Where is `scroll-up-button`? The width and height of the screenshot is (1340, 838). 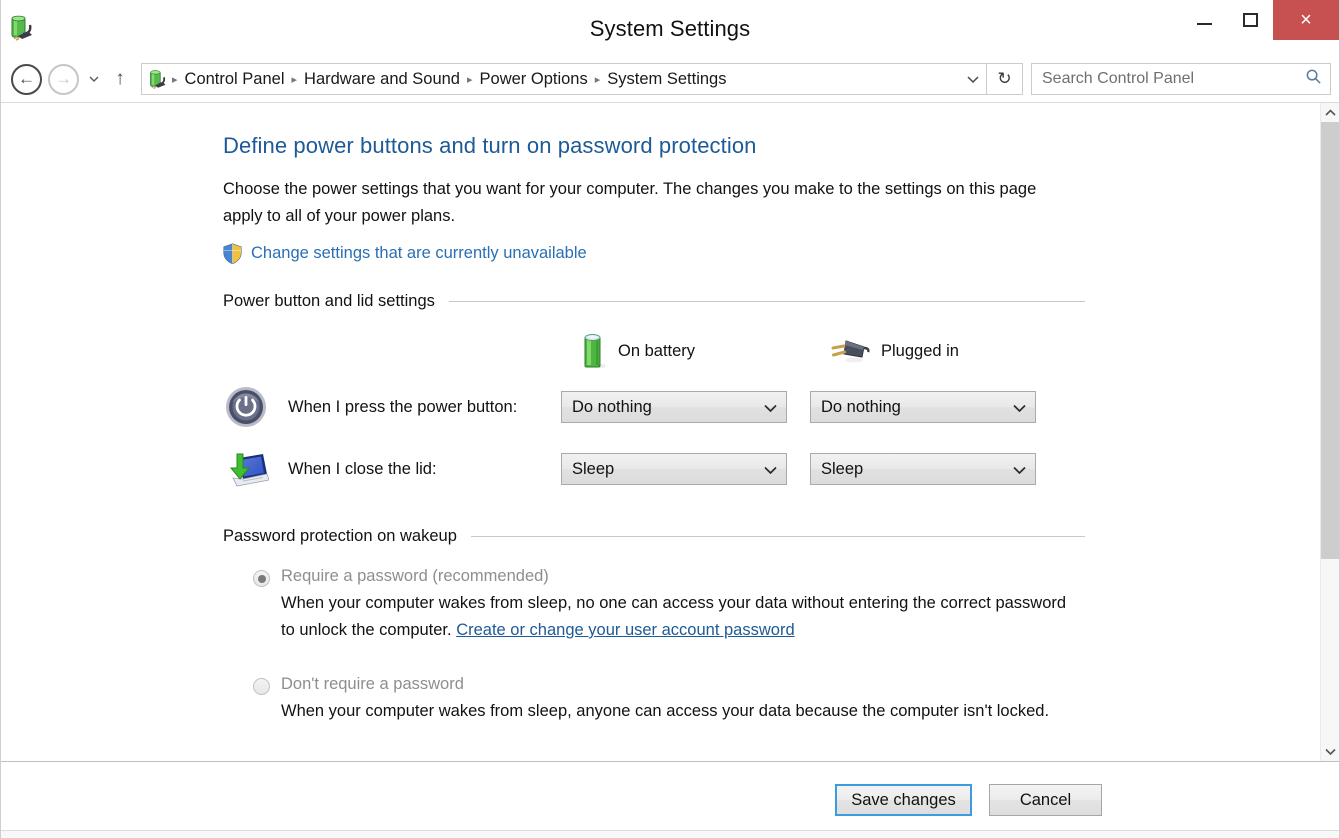
scroll-up-button is located at coordinates (1330, 112).